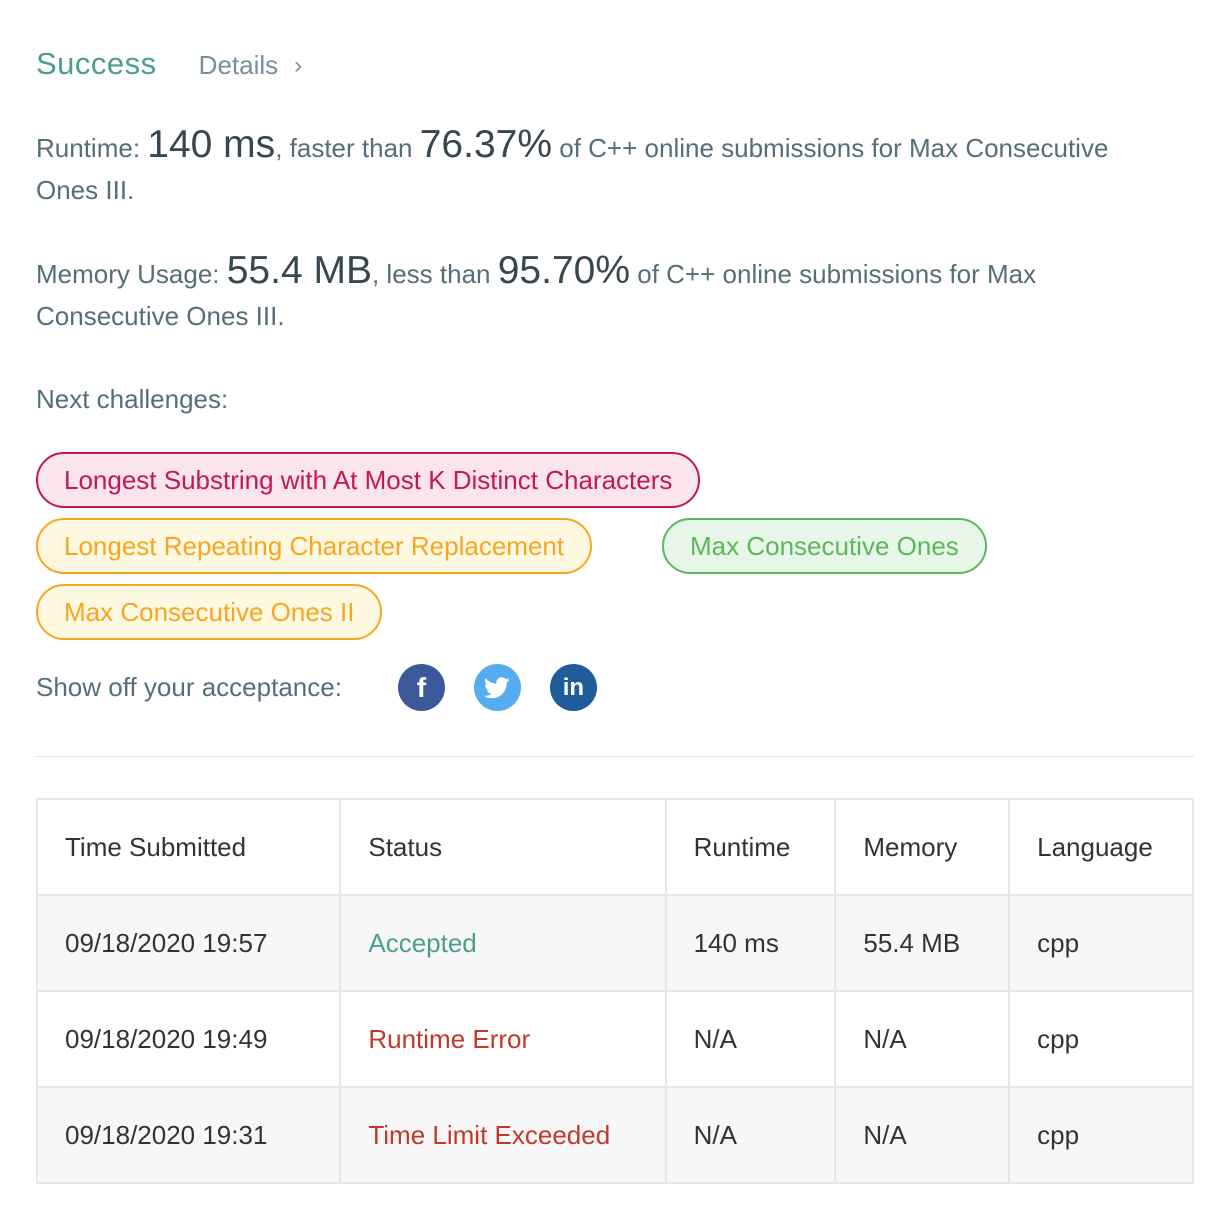 This screenshot has height=1212, width=1216. What do you see at coordinates (128, 274) in the screenshot?
I see `memory-label: Memory Usage:` at bounding box center [128, 274].